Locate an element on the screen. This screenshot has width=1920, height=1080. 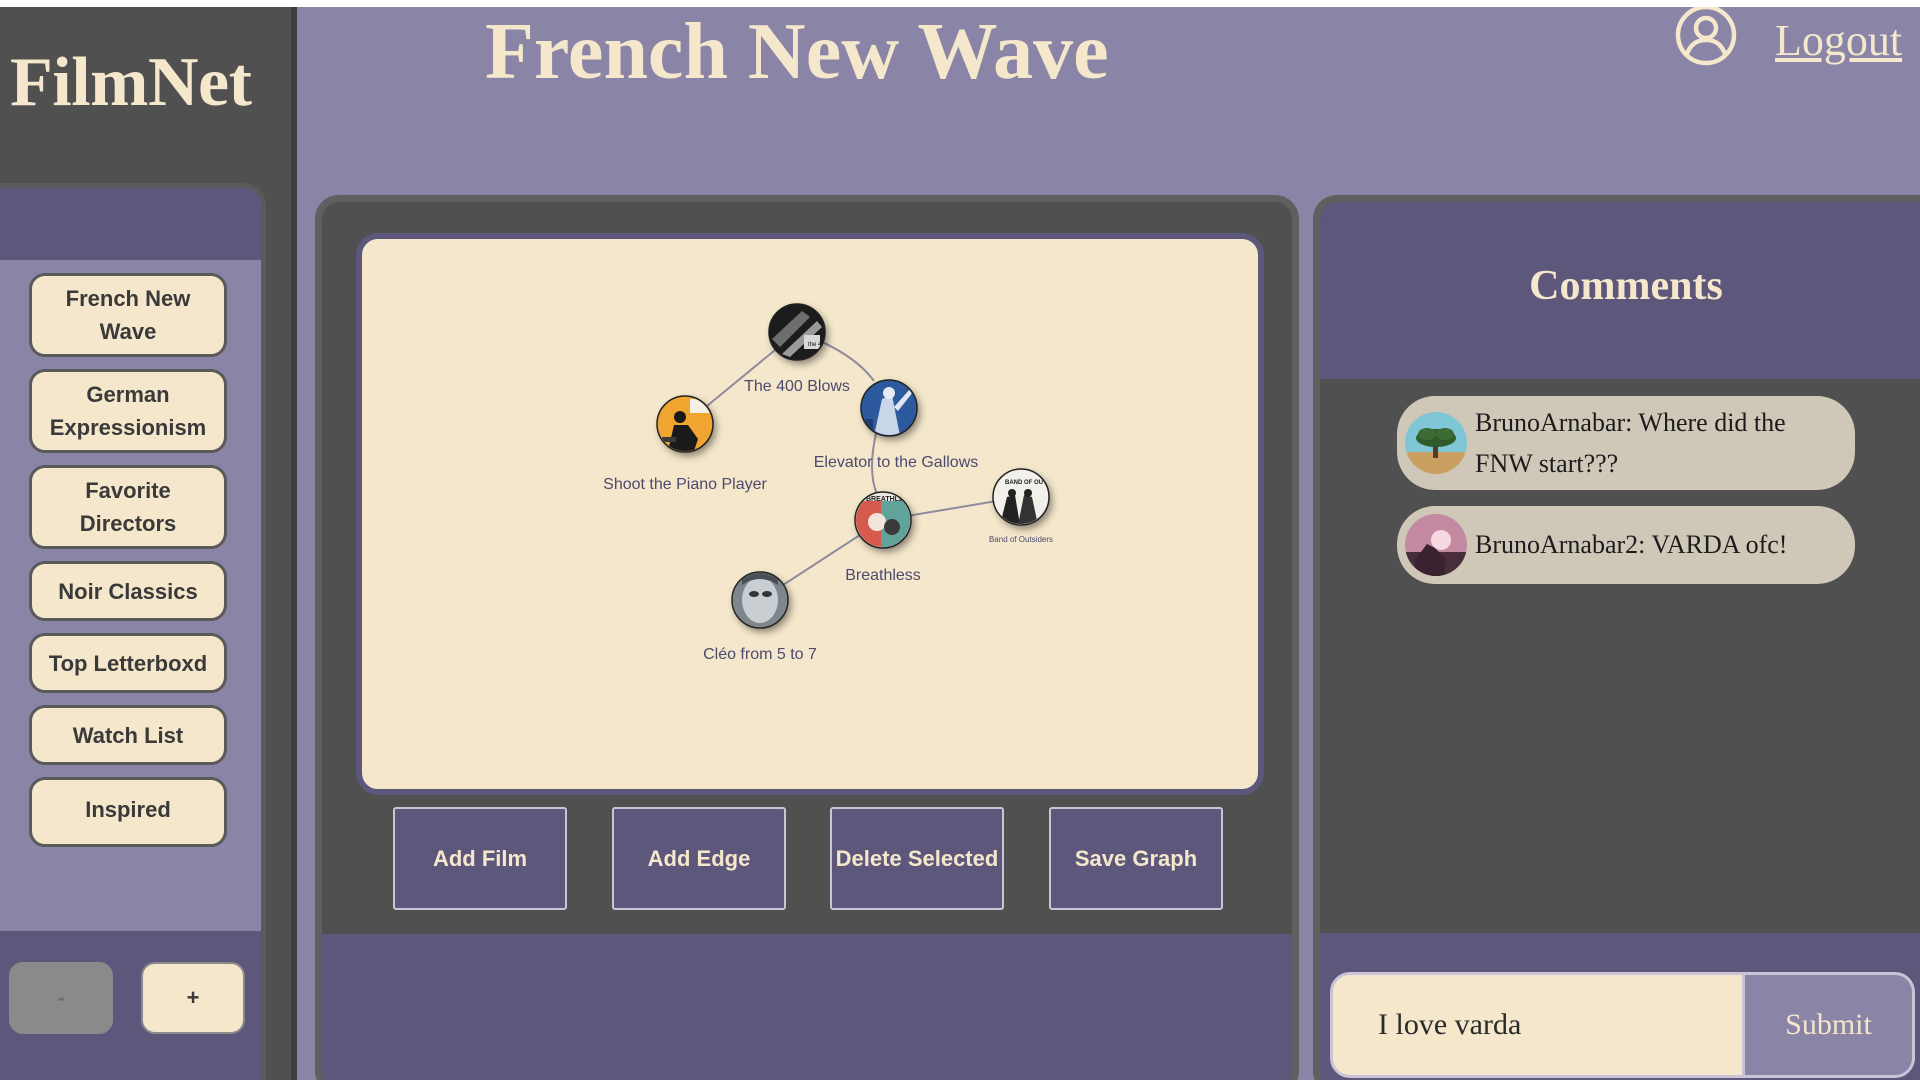
node-label-elevator-to-the-gallows: Elevator to the Gallows is located at coordinates (896, 462).